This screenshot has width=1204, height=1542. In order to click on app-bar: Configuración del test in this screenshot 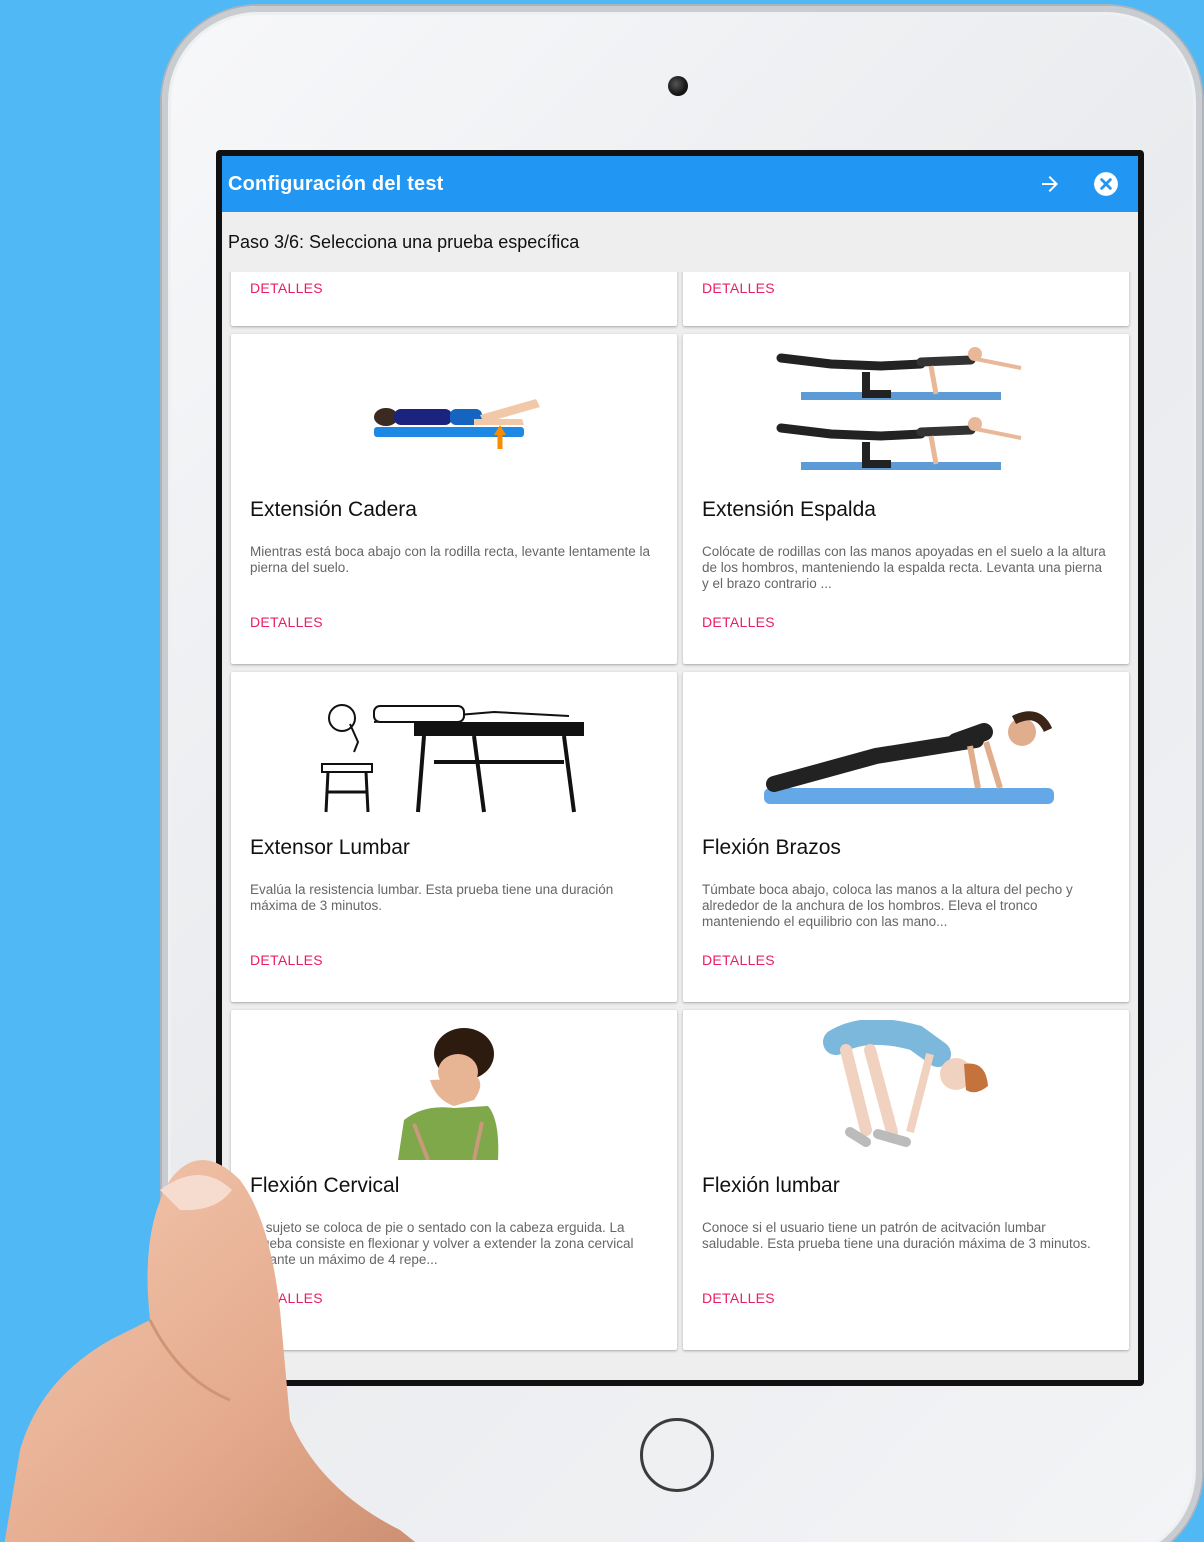, I will do `click(680, 184)`.